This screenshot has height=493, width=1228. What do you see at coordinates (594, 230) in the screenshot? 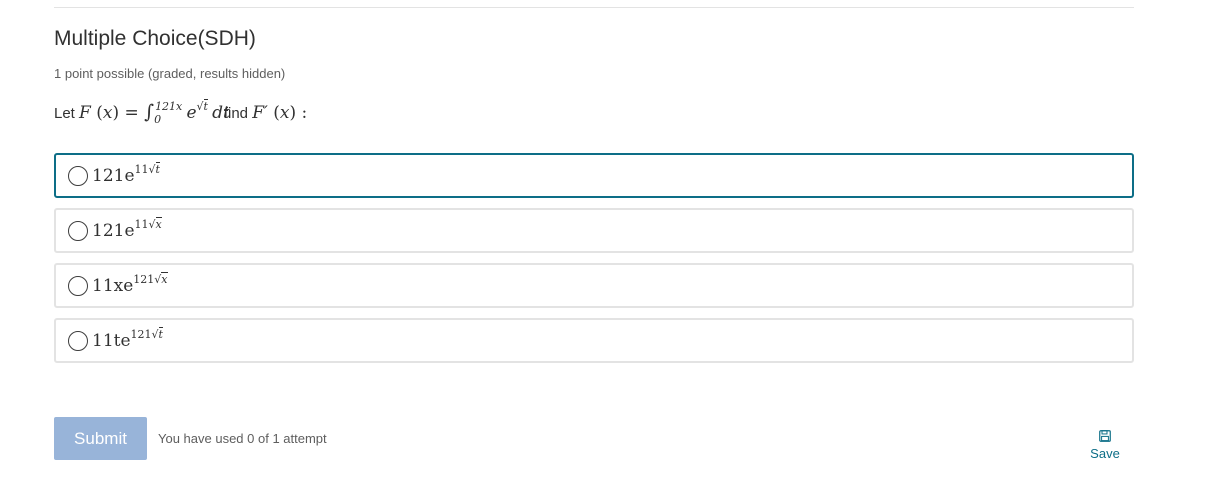
I see `choice-2: 121e11√x` at bounding box center [594, 230].